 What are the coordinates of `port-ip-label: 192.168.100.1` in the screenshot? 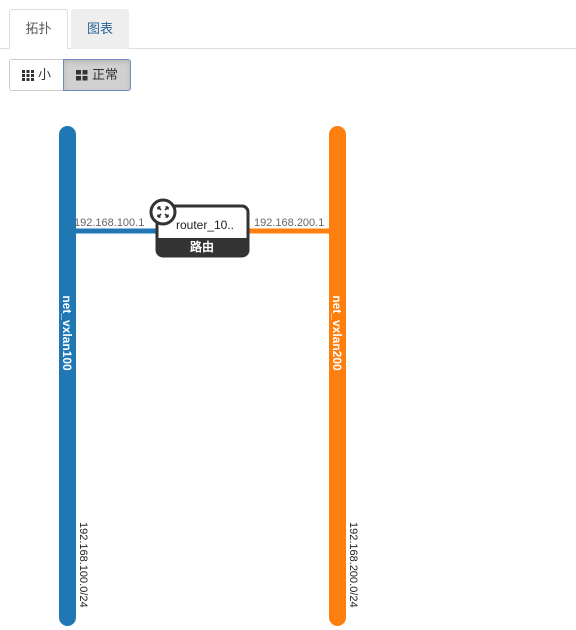 It's located at (109, 223).